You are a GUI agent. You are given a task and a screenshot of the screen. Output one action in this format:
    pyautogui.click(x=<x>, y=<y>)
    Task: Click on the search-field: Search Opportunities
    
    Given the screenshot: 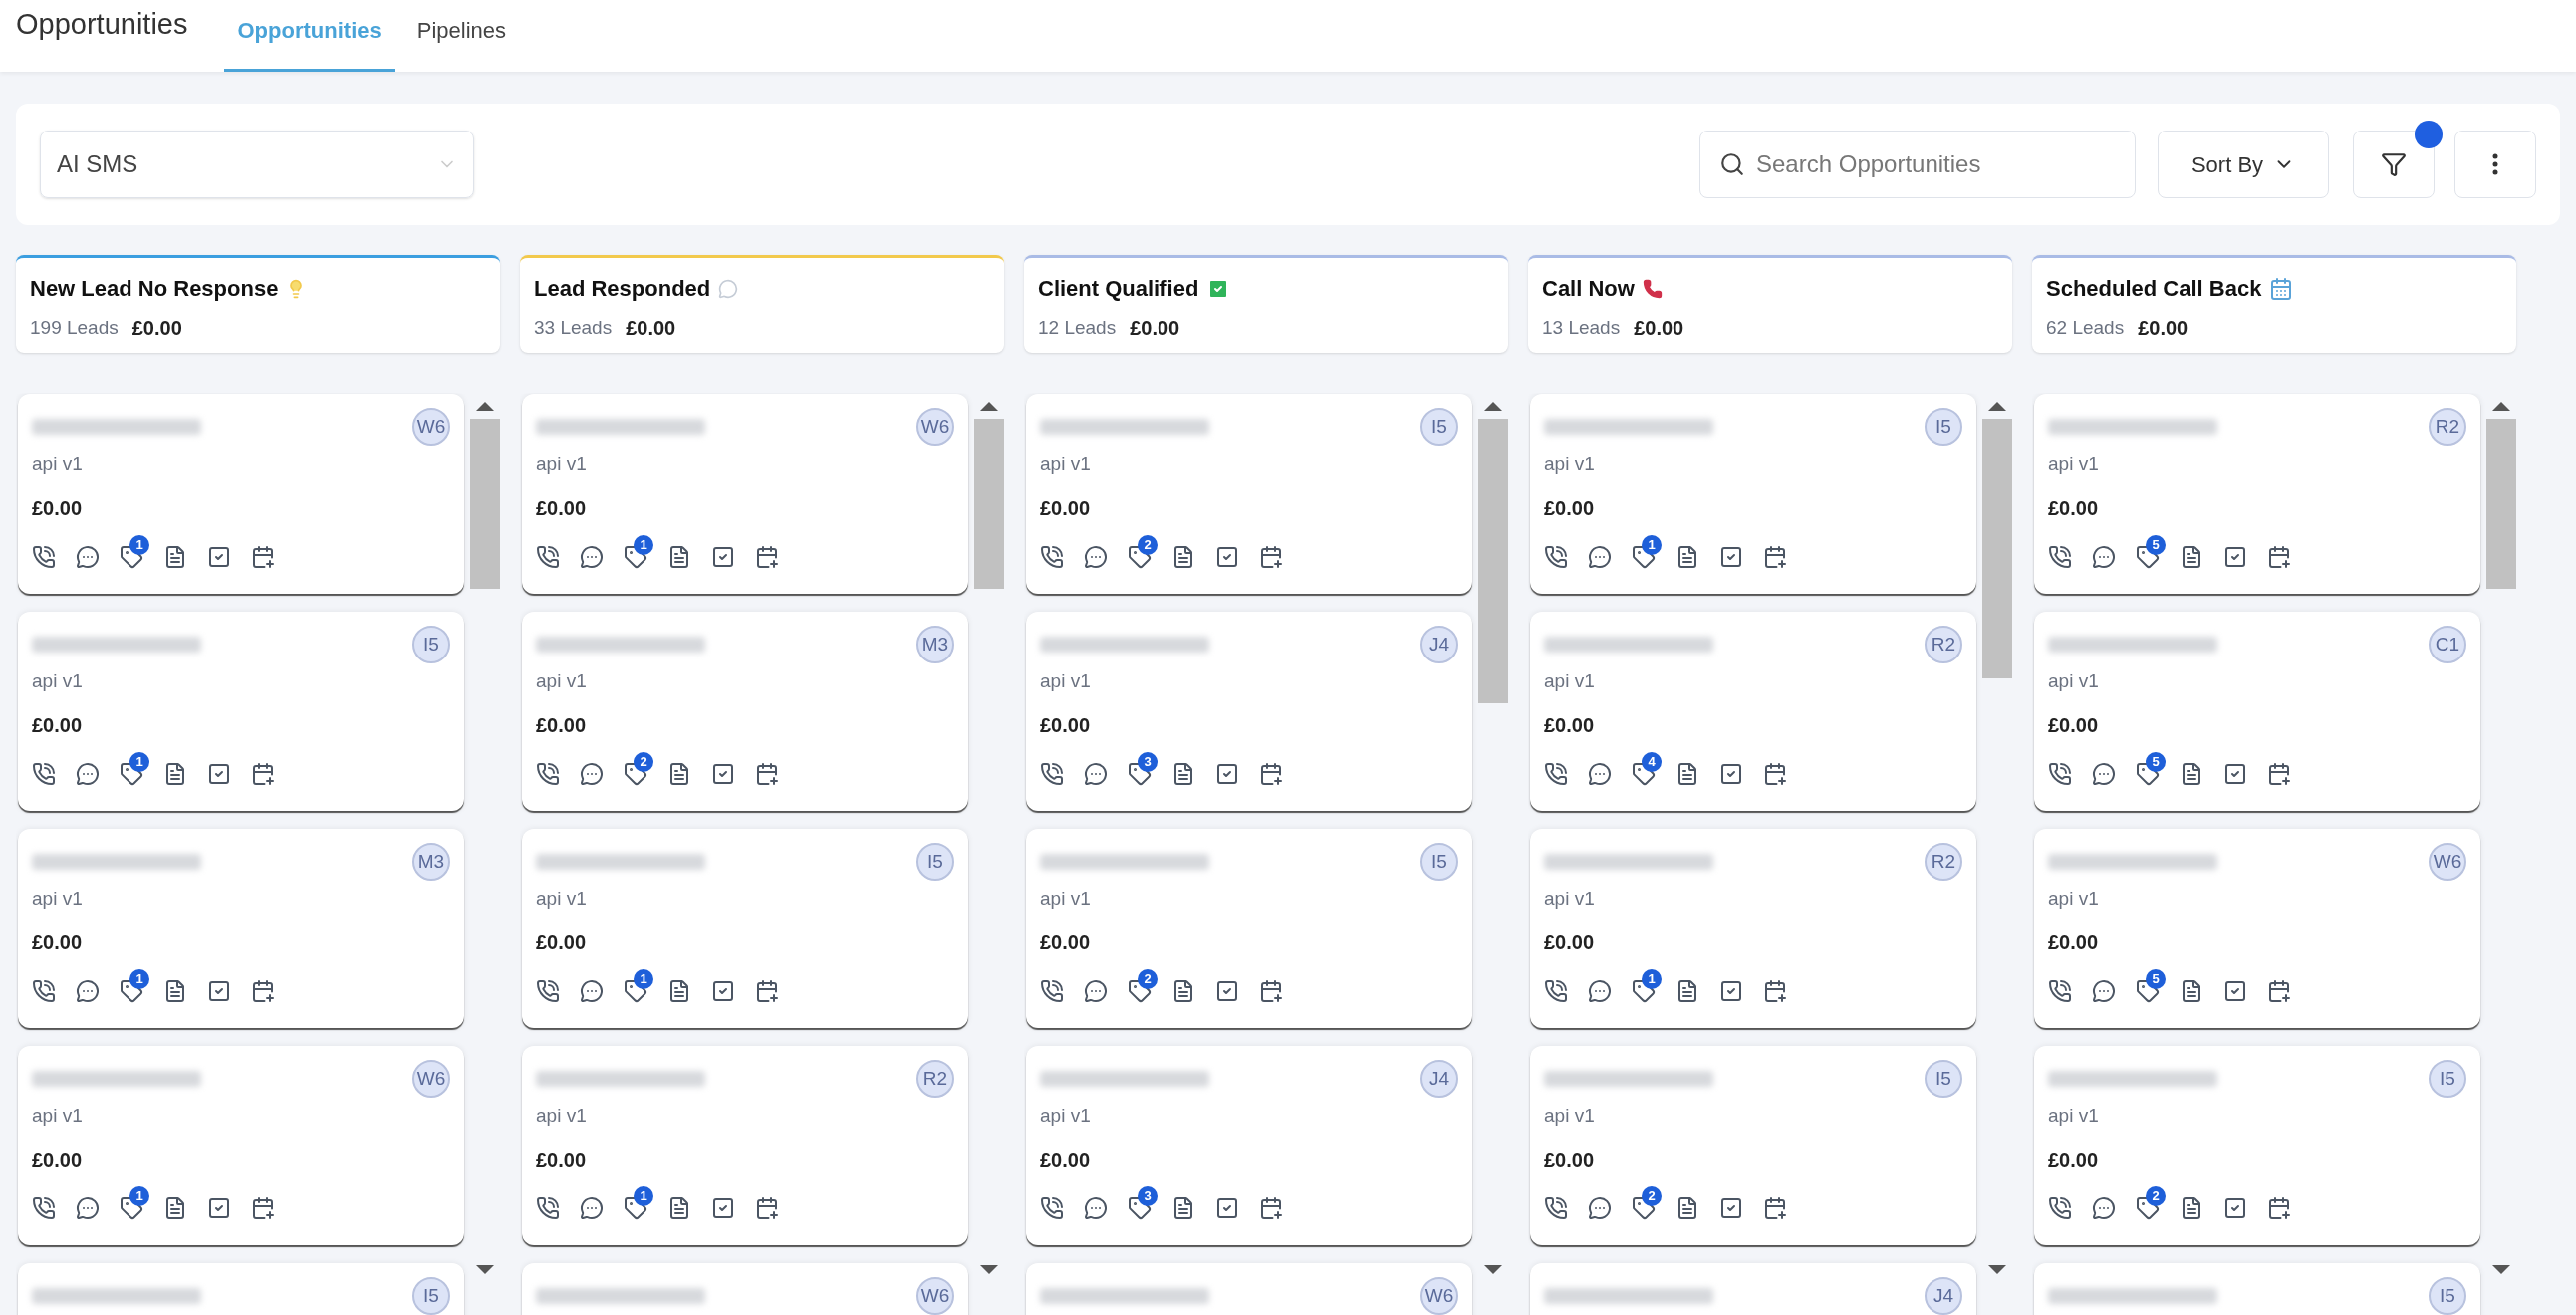 What is the action you would take?
    pyautogui.click(x=1917, y=164)
    